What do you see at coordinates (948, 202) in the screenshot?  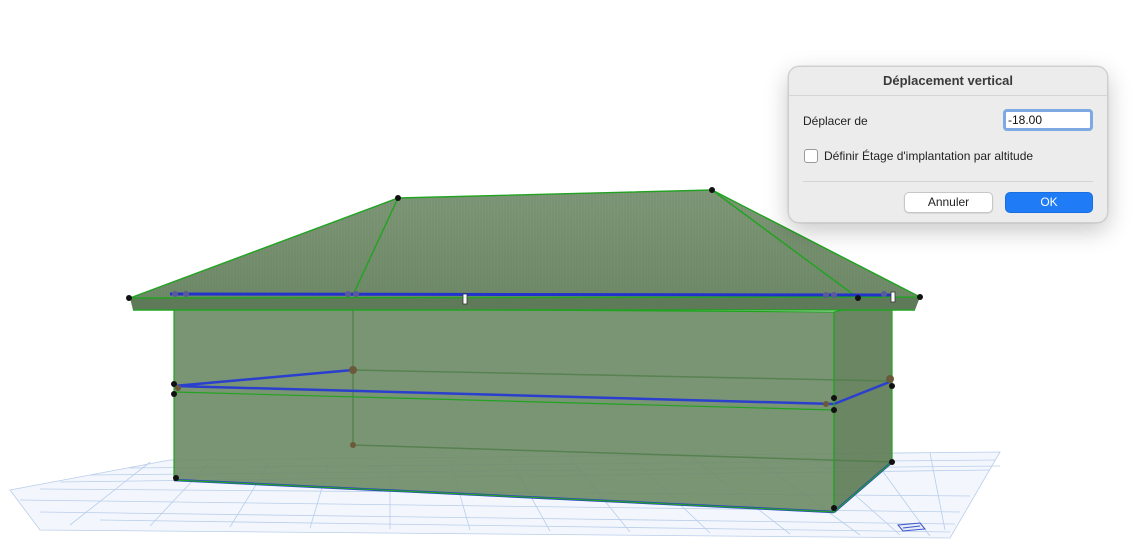 I see `cancel-button: Annuler` at bounding box center [948, 202].